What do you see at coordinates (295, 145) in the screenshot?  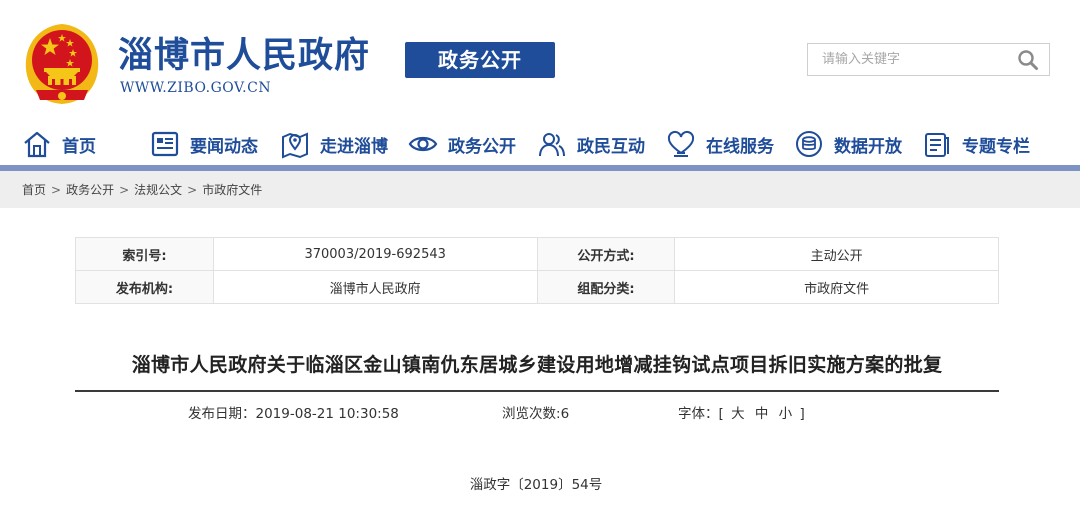 I see `map-pin-icon` at bounding box center [295, 145].